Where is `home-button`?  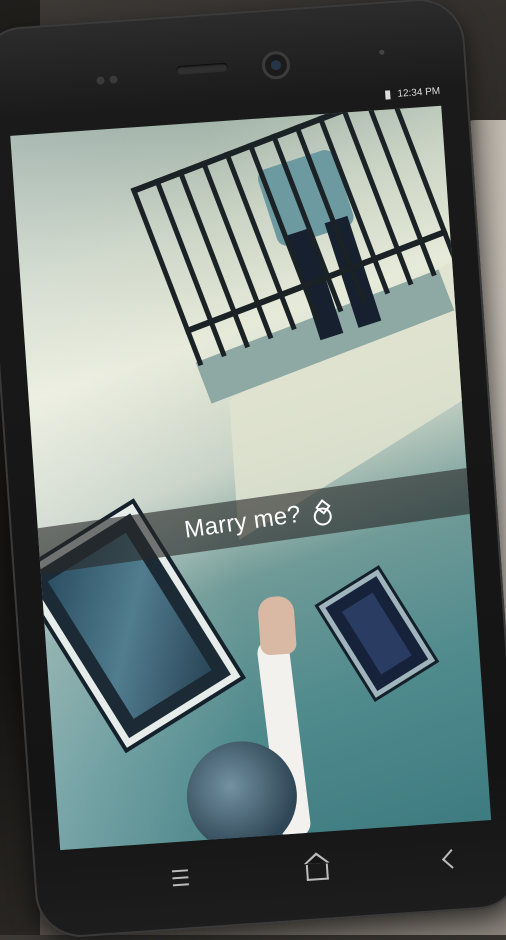
home-button is located at coordinates (317, 868).